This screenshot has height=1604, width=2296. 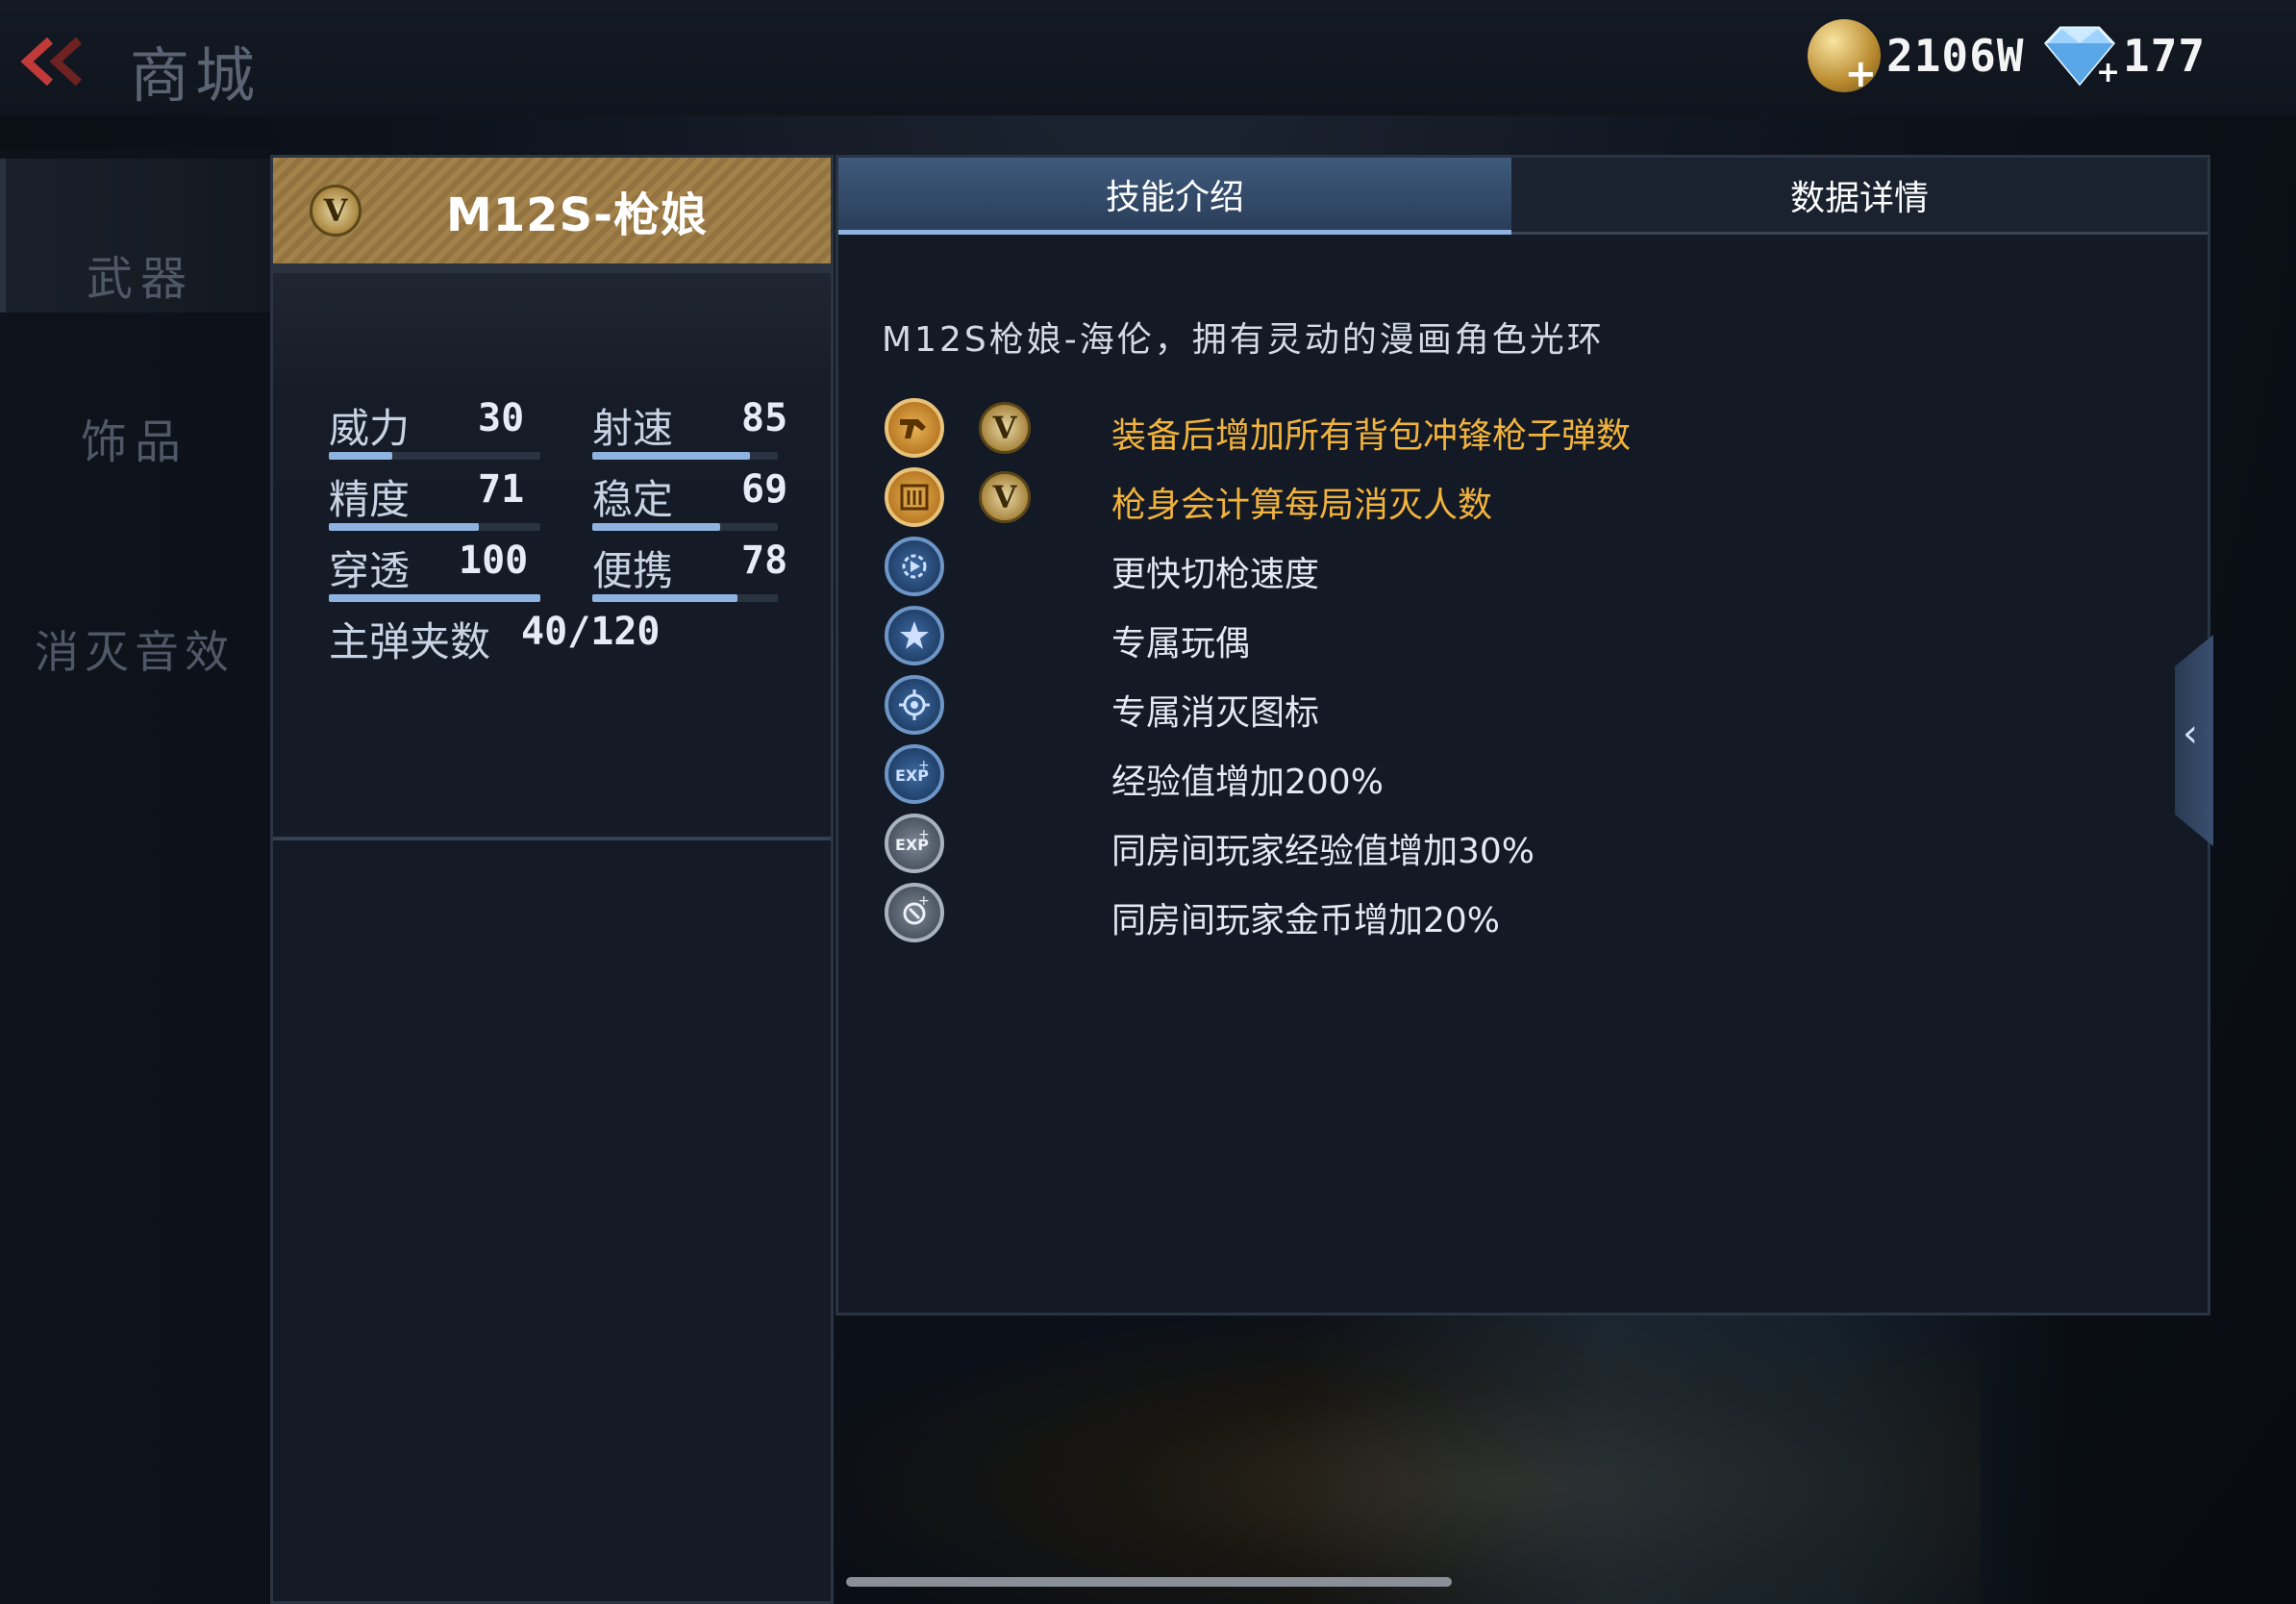 What do you see at coordinates (495, 639) in the screenshot?
I see `stat-ammo: 主弹夹数 40/120` at bounding box center [495, 639].